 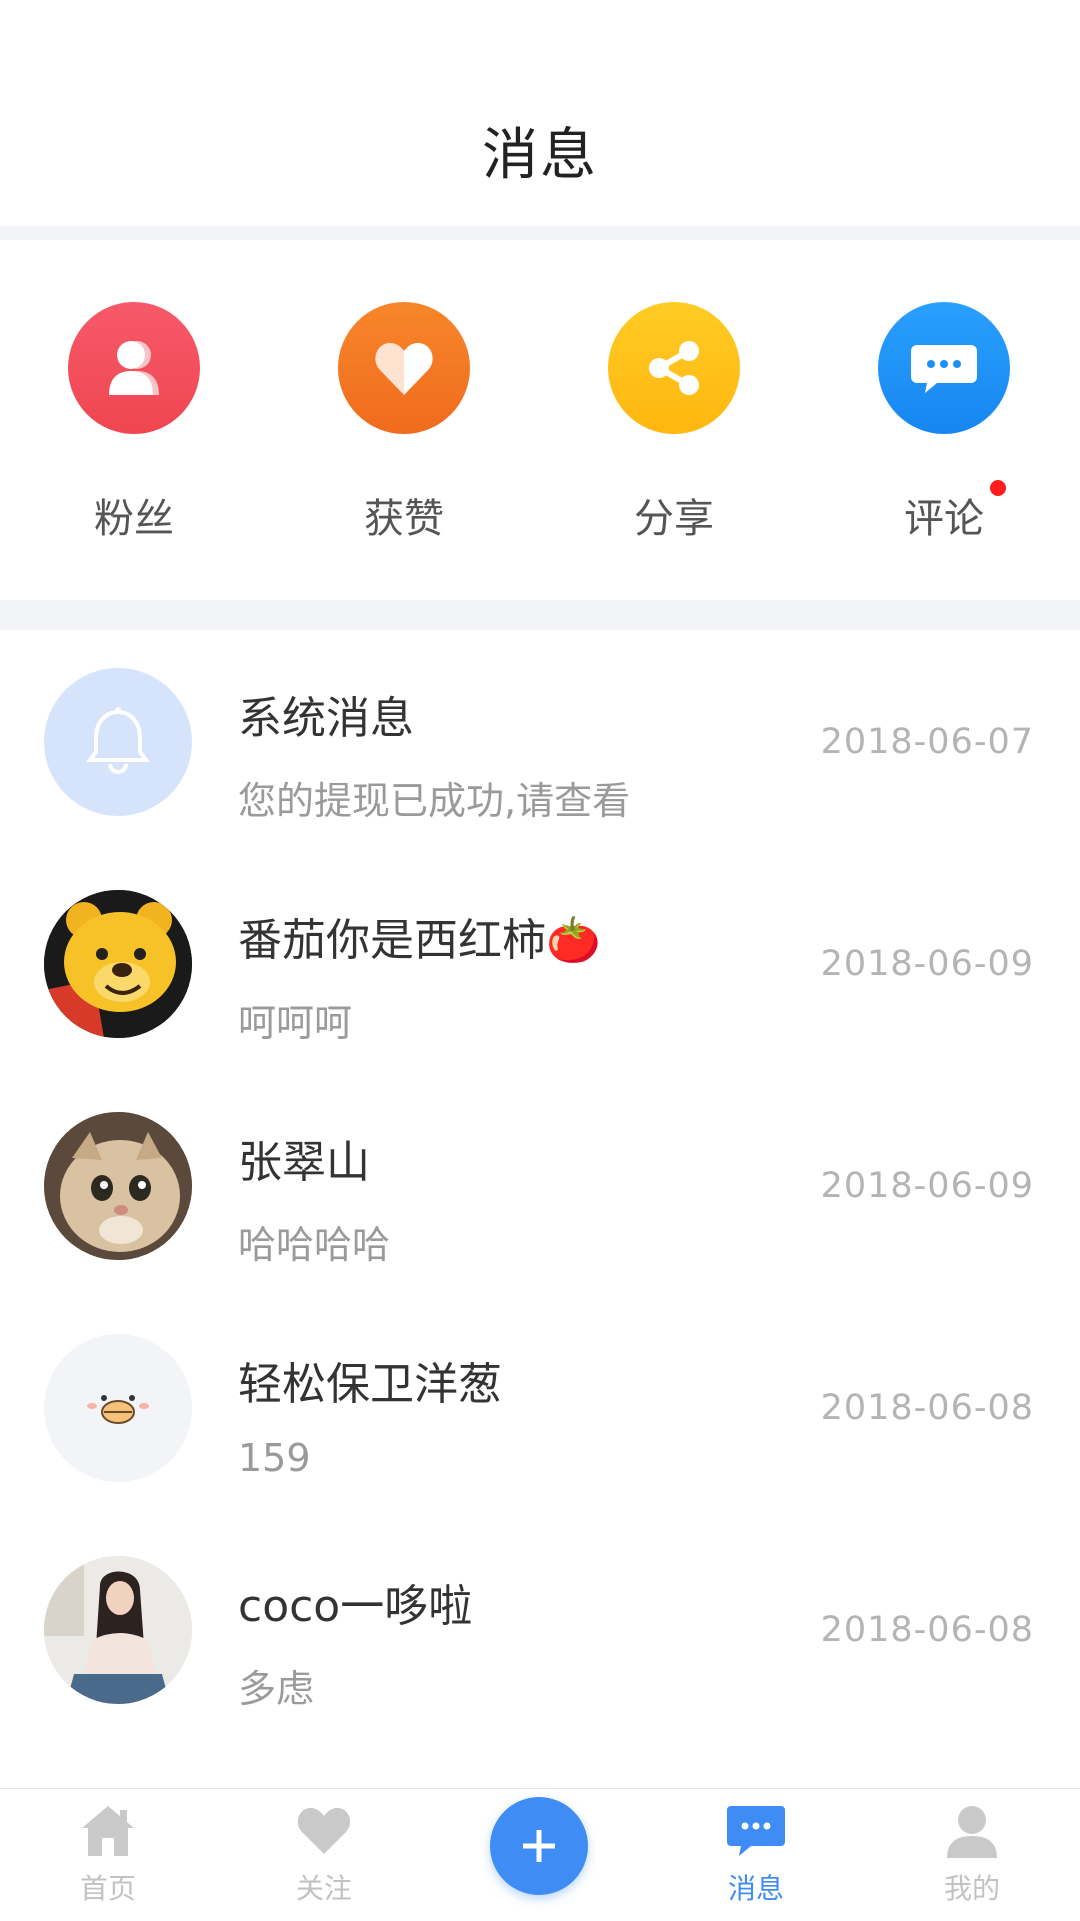 I want to click on message-preview: 多虑, so click(x=276, y=1689).